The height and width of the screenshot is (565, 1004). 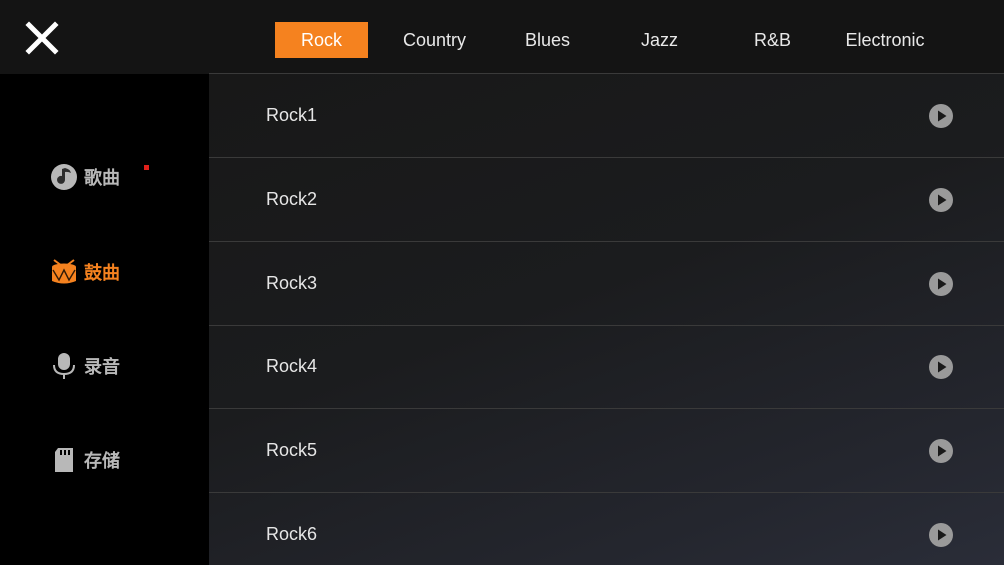 I want to click on tab-rnb: R&B, so click(x=772, y=40).